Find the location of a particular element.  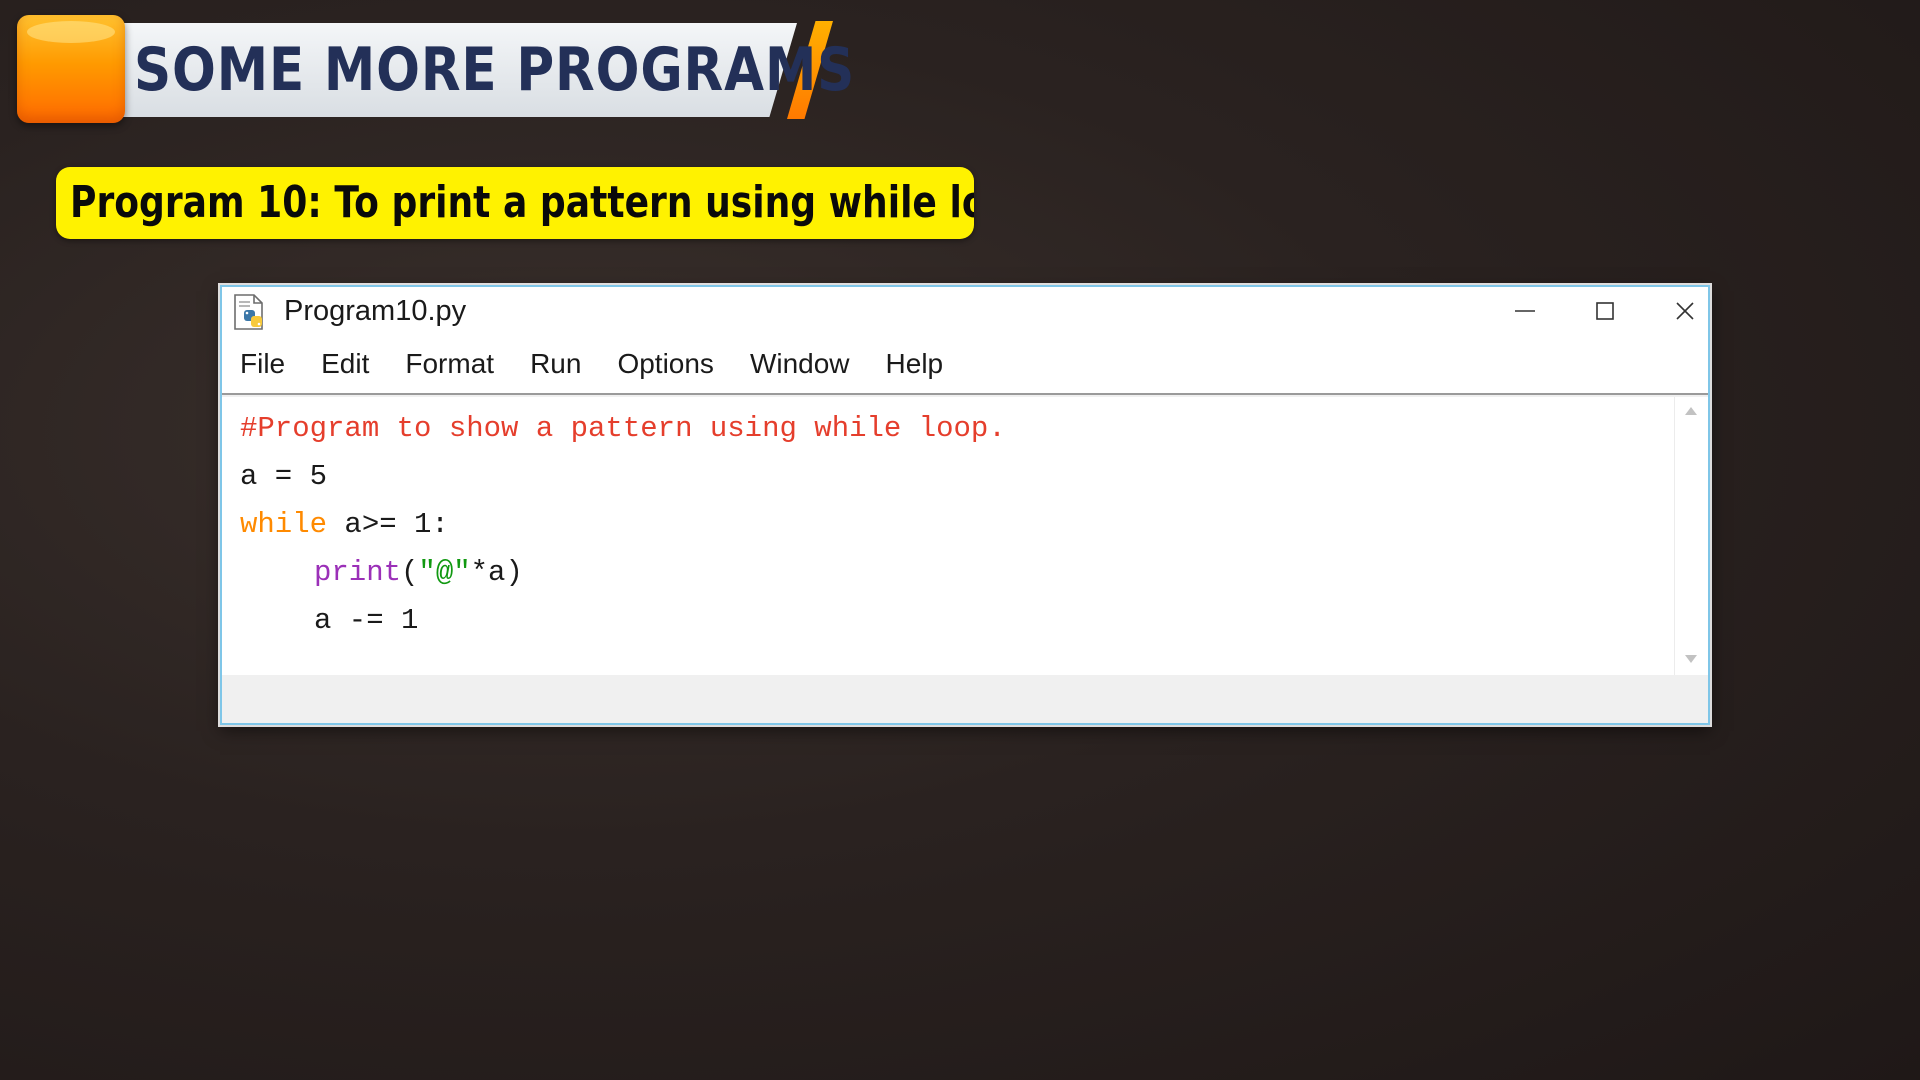

maximize-icon is located at coordinates (1605, 311).